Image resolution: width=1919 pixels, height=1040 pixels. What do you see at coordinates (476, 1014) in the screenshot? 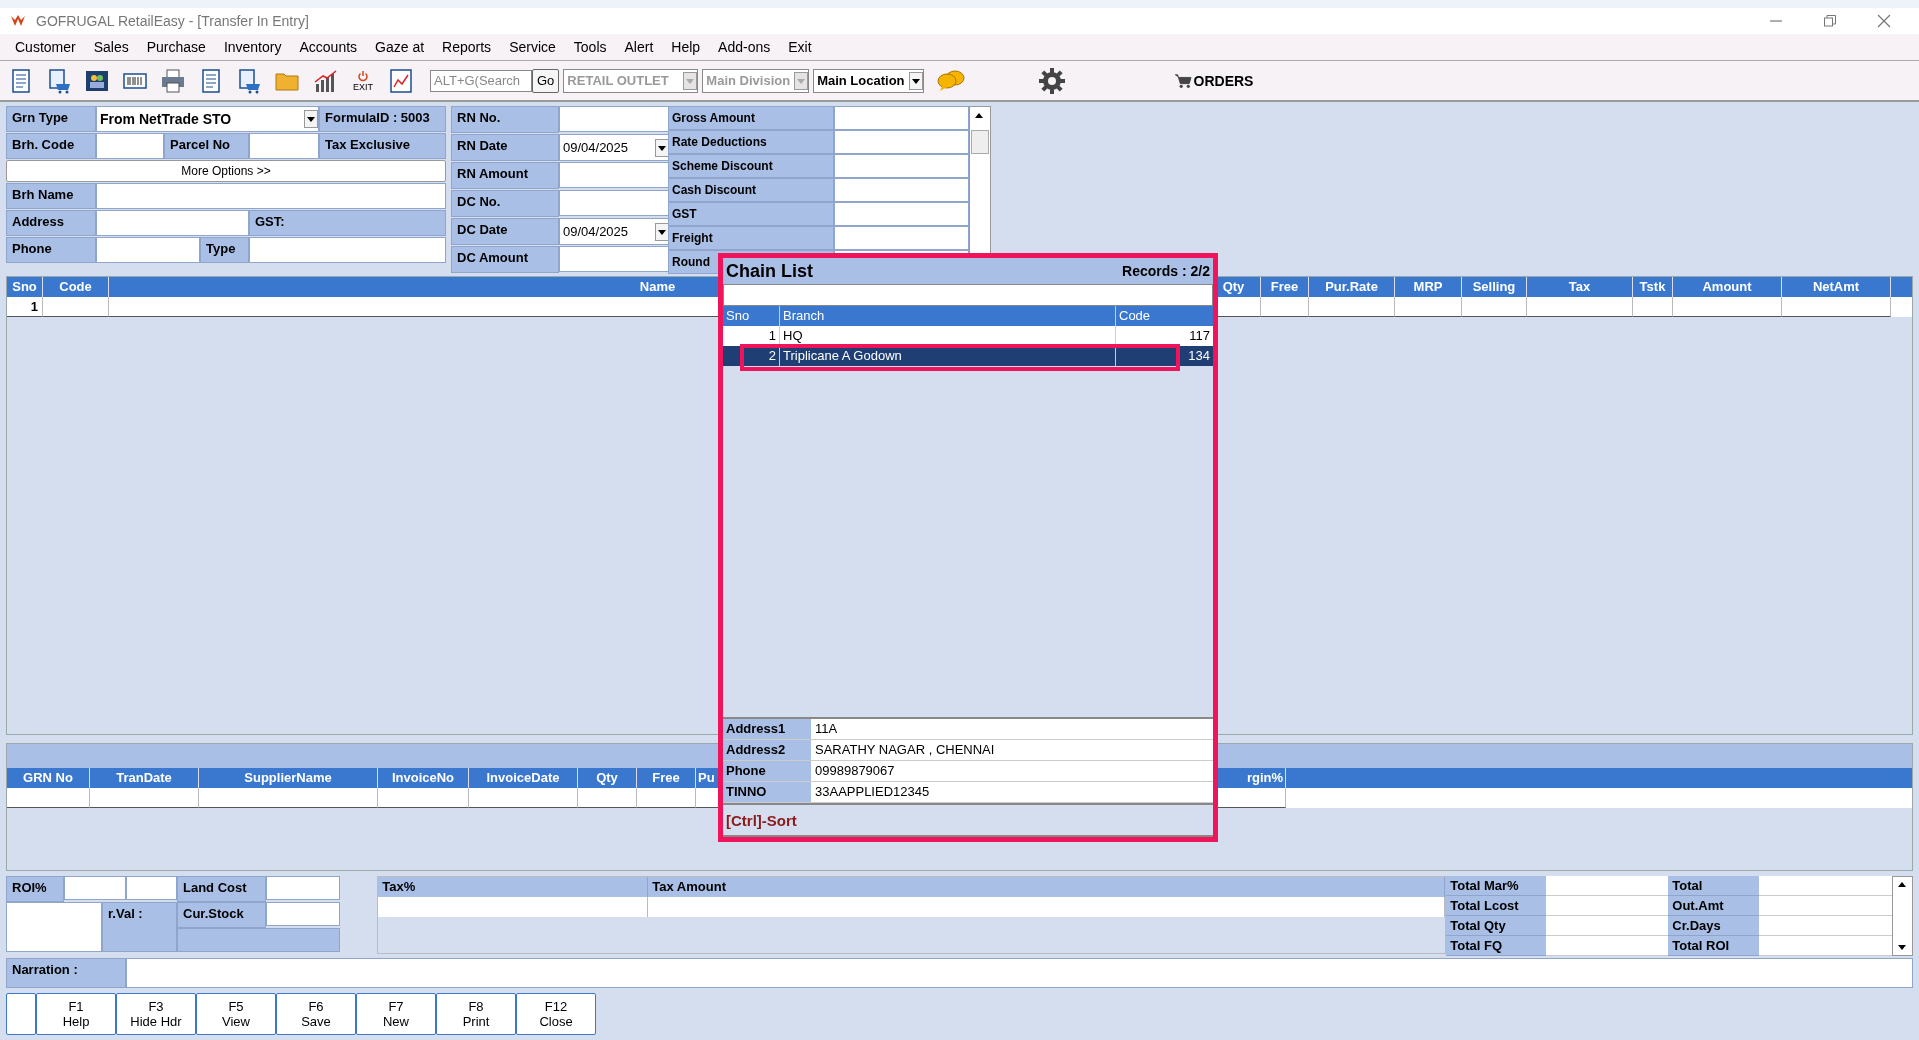
I see `function-key-button: F8 Print` at bounding box center [476, 1014].